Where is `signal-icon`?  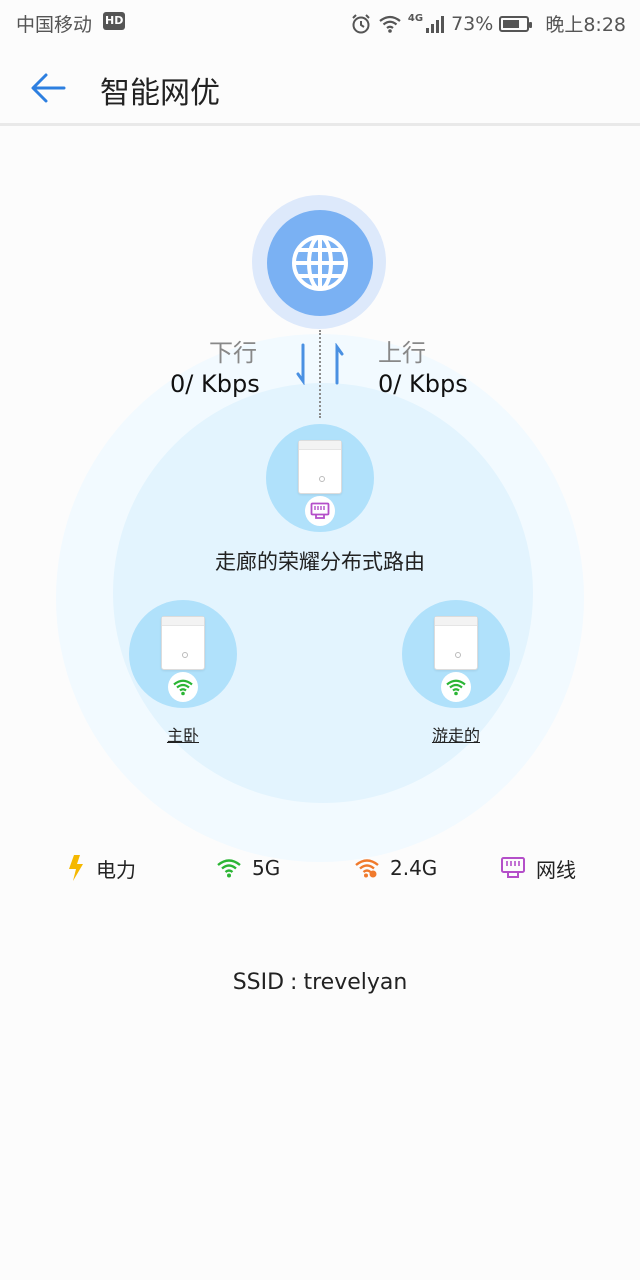
signal-icon is located at coordinates (435, 24).